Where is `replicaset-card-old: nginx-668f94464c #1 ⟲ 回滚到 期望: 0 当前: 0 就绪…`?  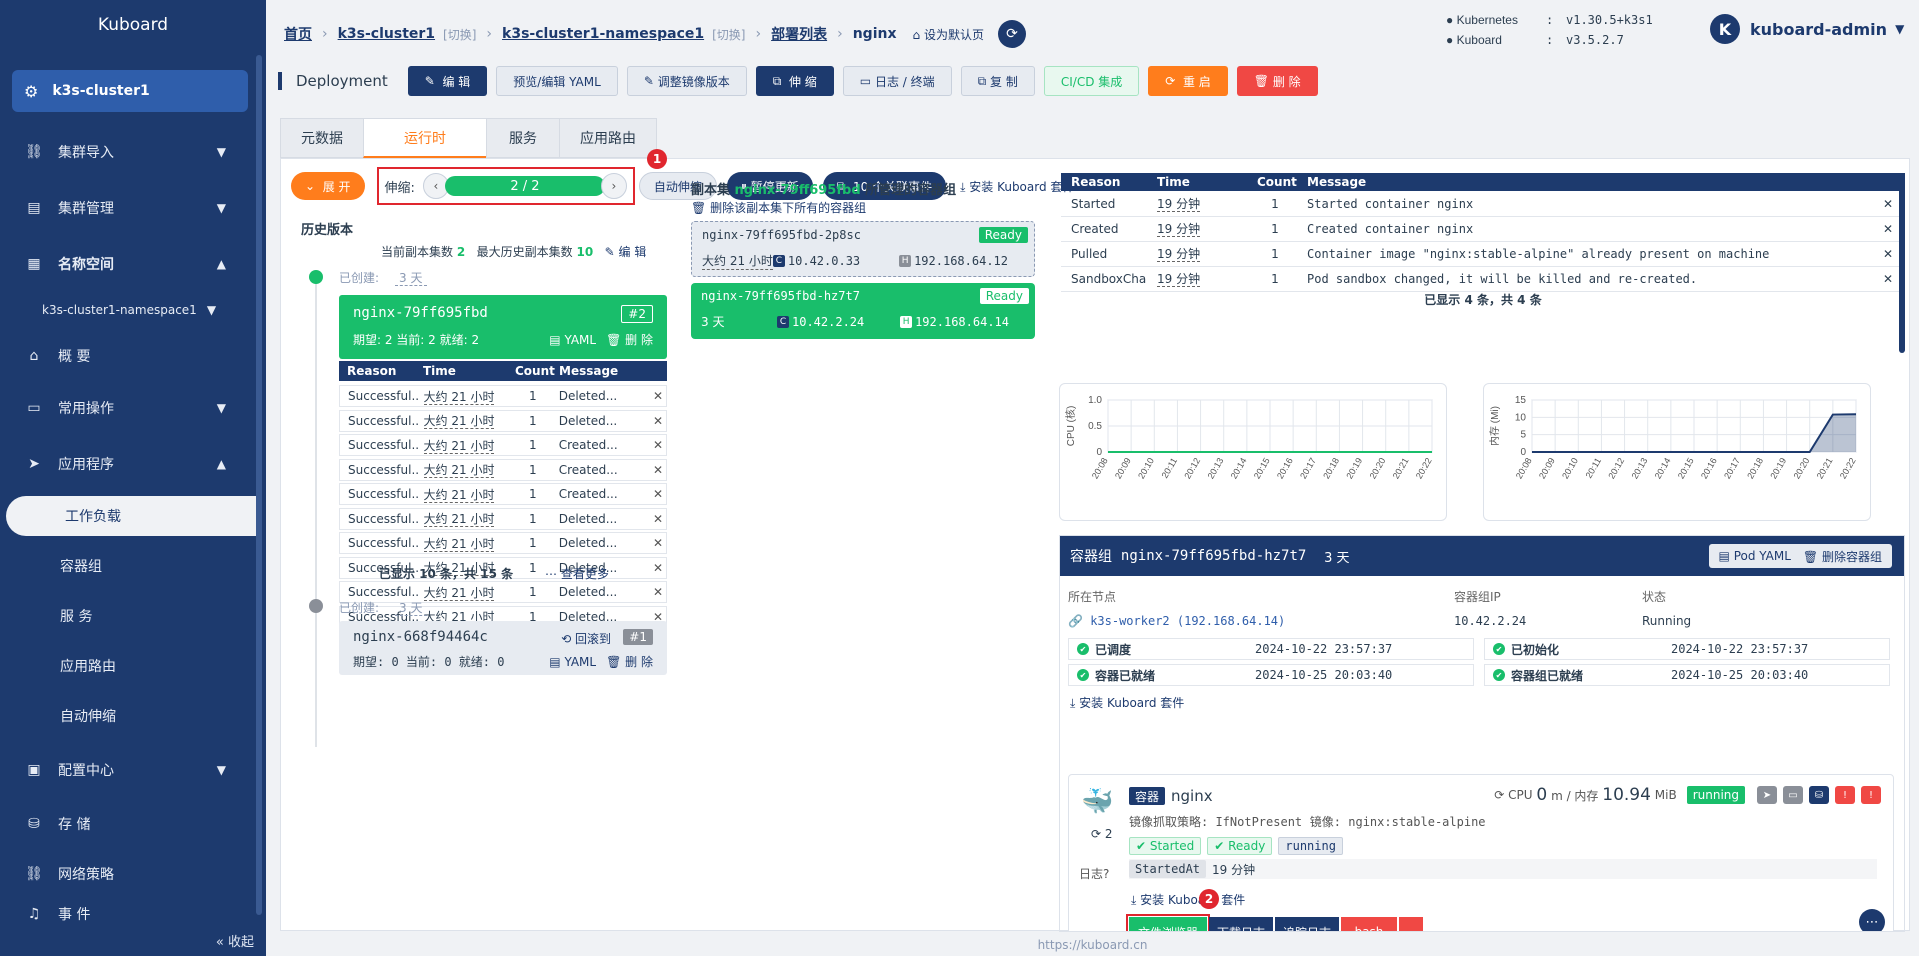 replicaset-card-old: nginx-668f94464c #1 ⟲ 回滚到 期望: 0 当前: 0 就绪… is located at coordinates (503, 648).